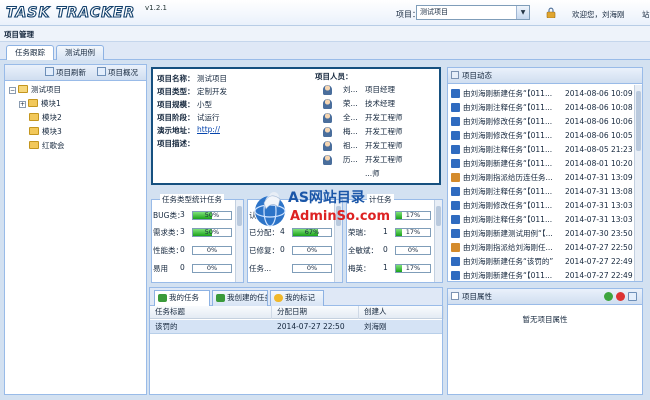  Describe the element at coordinates (542, 247) in the screenshot. I see `activity-item: 由刘海刚指派给刘海刚任... 2014-07-27 22:50` at that location.